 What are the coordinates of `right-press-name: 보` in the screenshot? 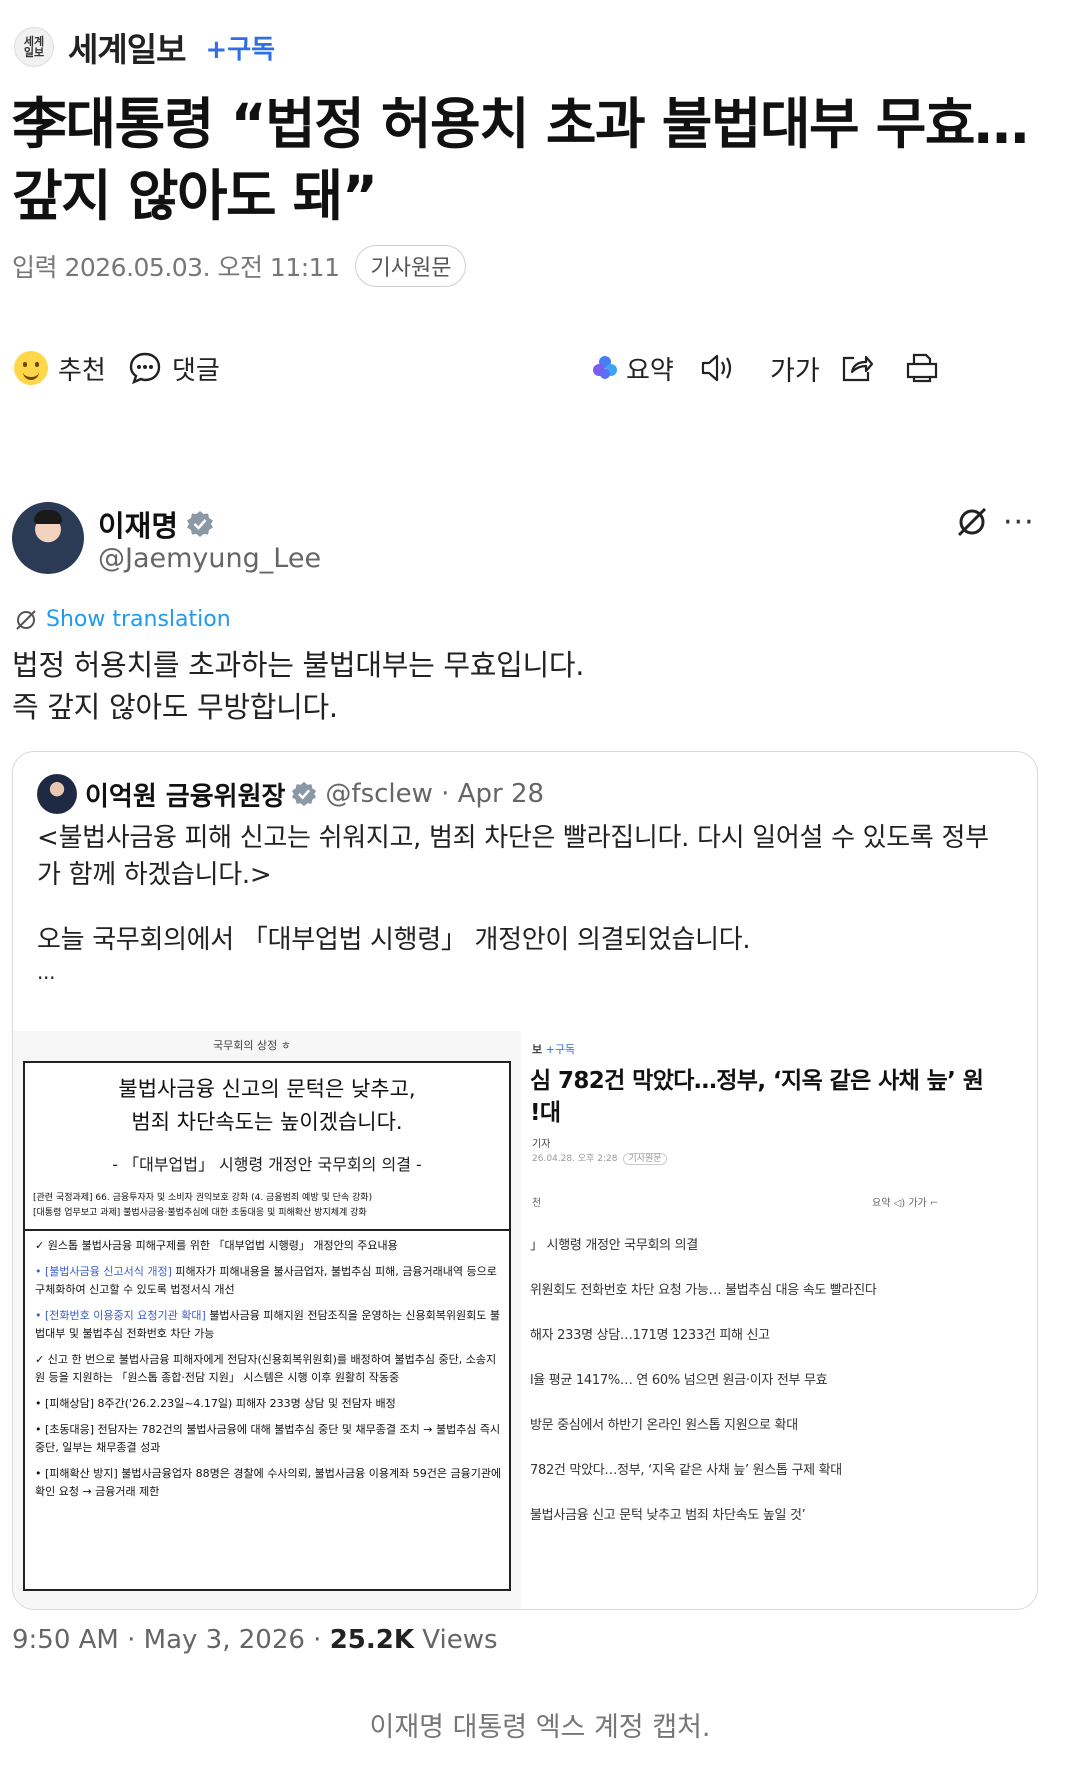 It's located at (537, 1049).